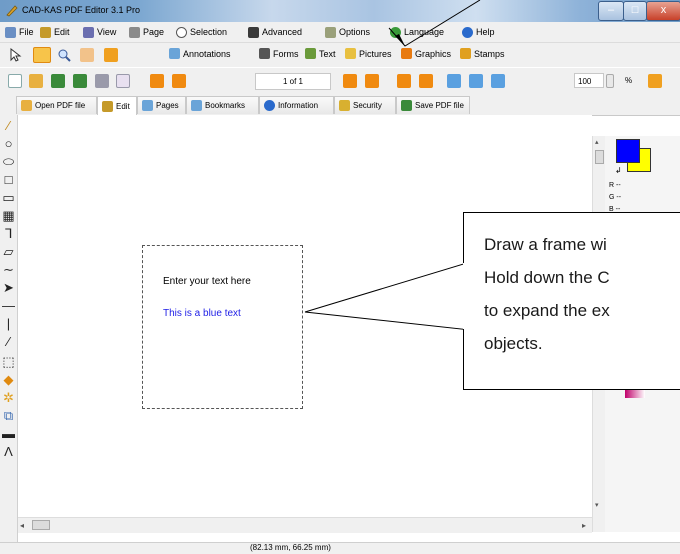  Describe the element at coordinates (290, 547) in the screenshot. I see `cursor-coordinates: (82.13 mm, 66.25 mm)` at that location.